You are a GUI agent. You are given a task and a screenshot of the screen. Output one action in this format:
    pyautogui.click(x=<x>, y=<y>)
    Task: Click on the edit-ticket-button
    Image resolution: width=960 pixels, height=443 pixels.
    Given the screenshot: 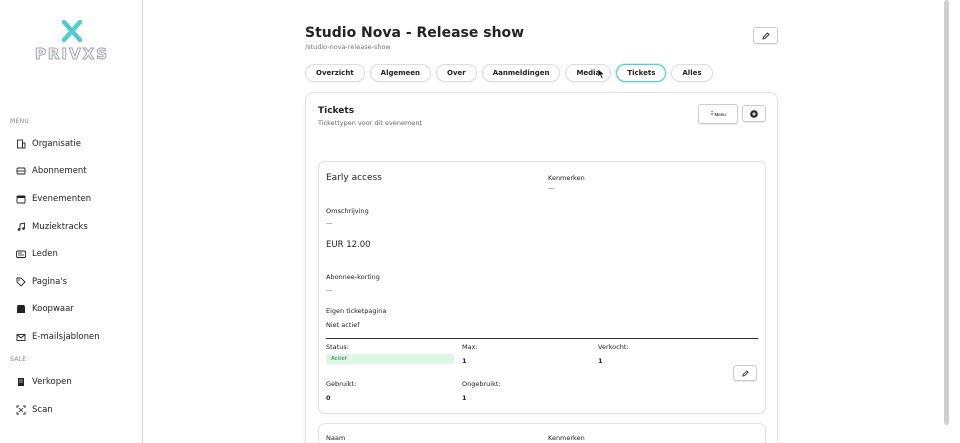 What is the action you would take?
    pyautogui.click(x=745, y=373)
    